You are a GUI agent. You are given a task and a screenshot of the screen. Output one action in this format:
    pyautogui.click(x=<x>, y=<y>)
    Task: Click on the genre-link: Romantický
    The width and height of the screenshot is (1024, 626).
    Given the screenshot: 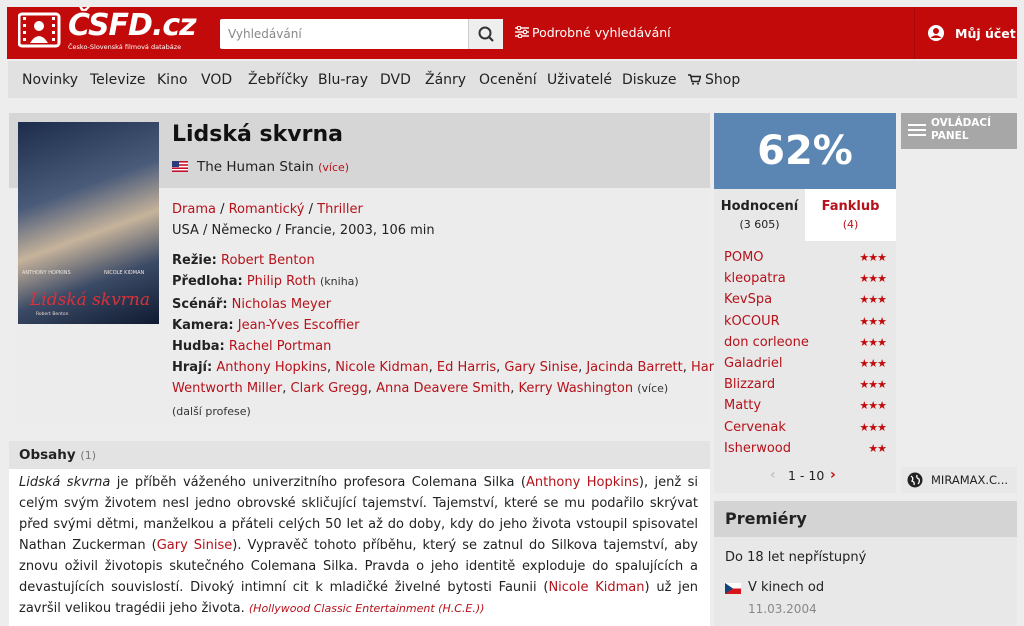 What is the action you would take?
    pyautogui.click(x=267, y=209)
    